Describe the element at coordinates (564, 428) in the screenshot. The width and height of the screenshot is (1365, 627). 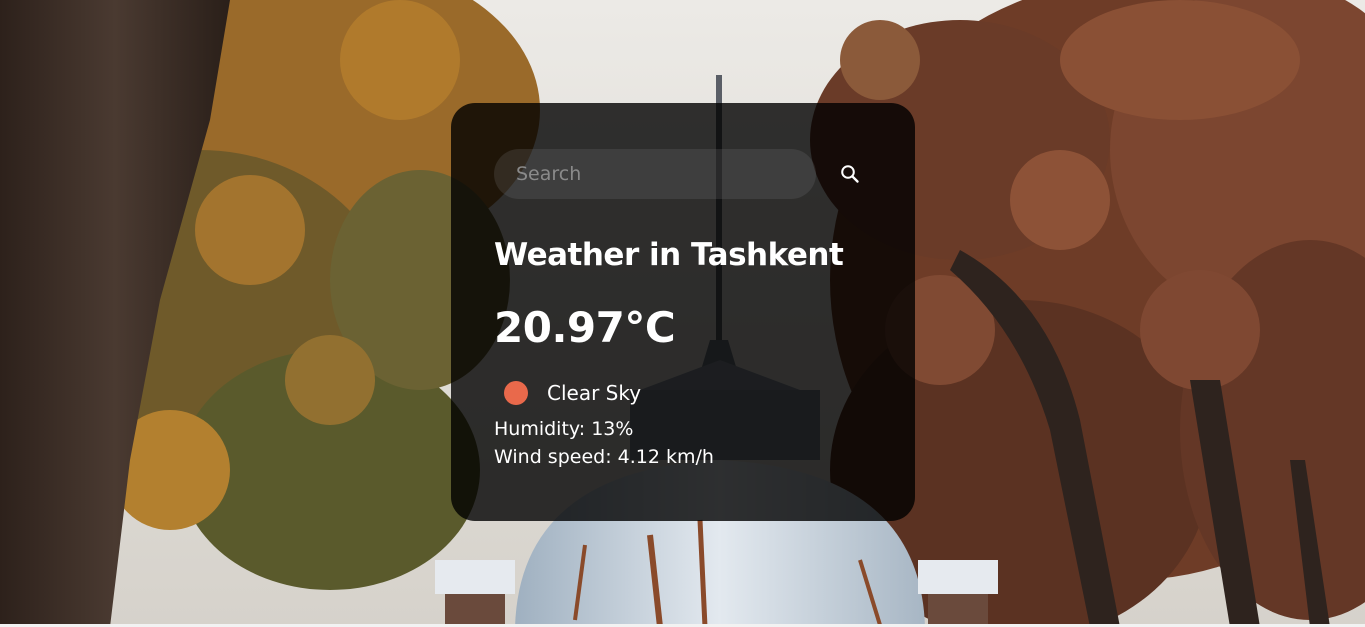
I see `humidity: Humidity: 13%` at that location.